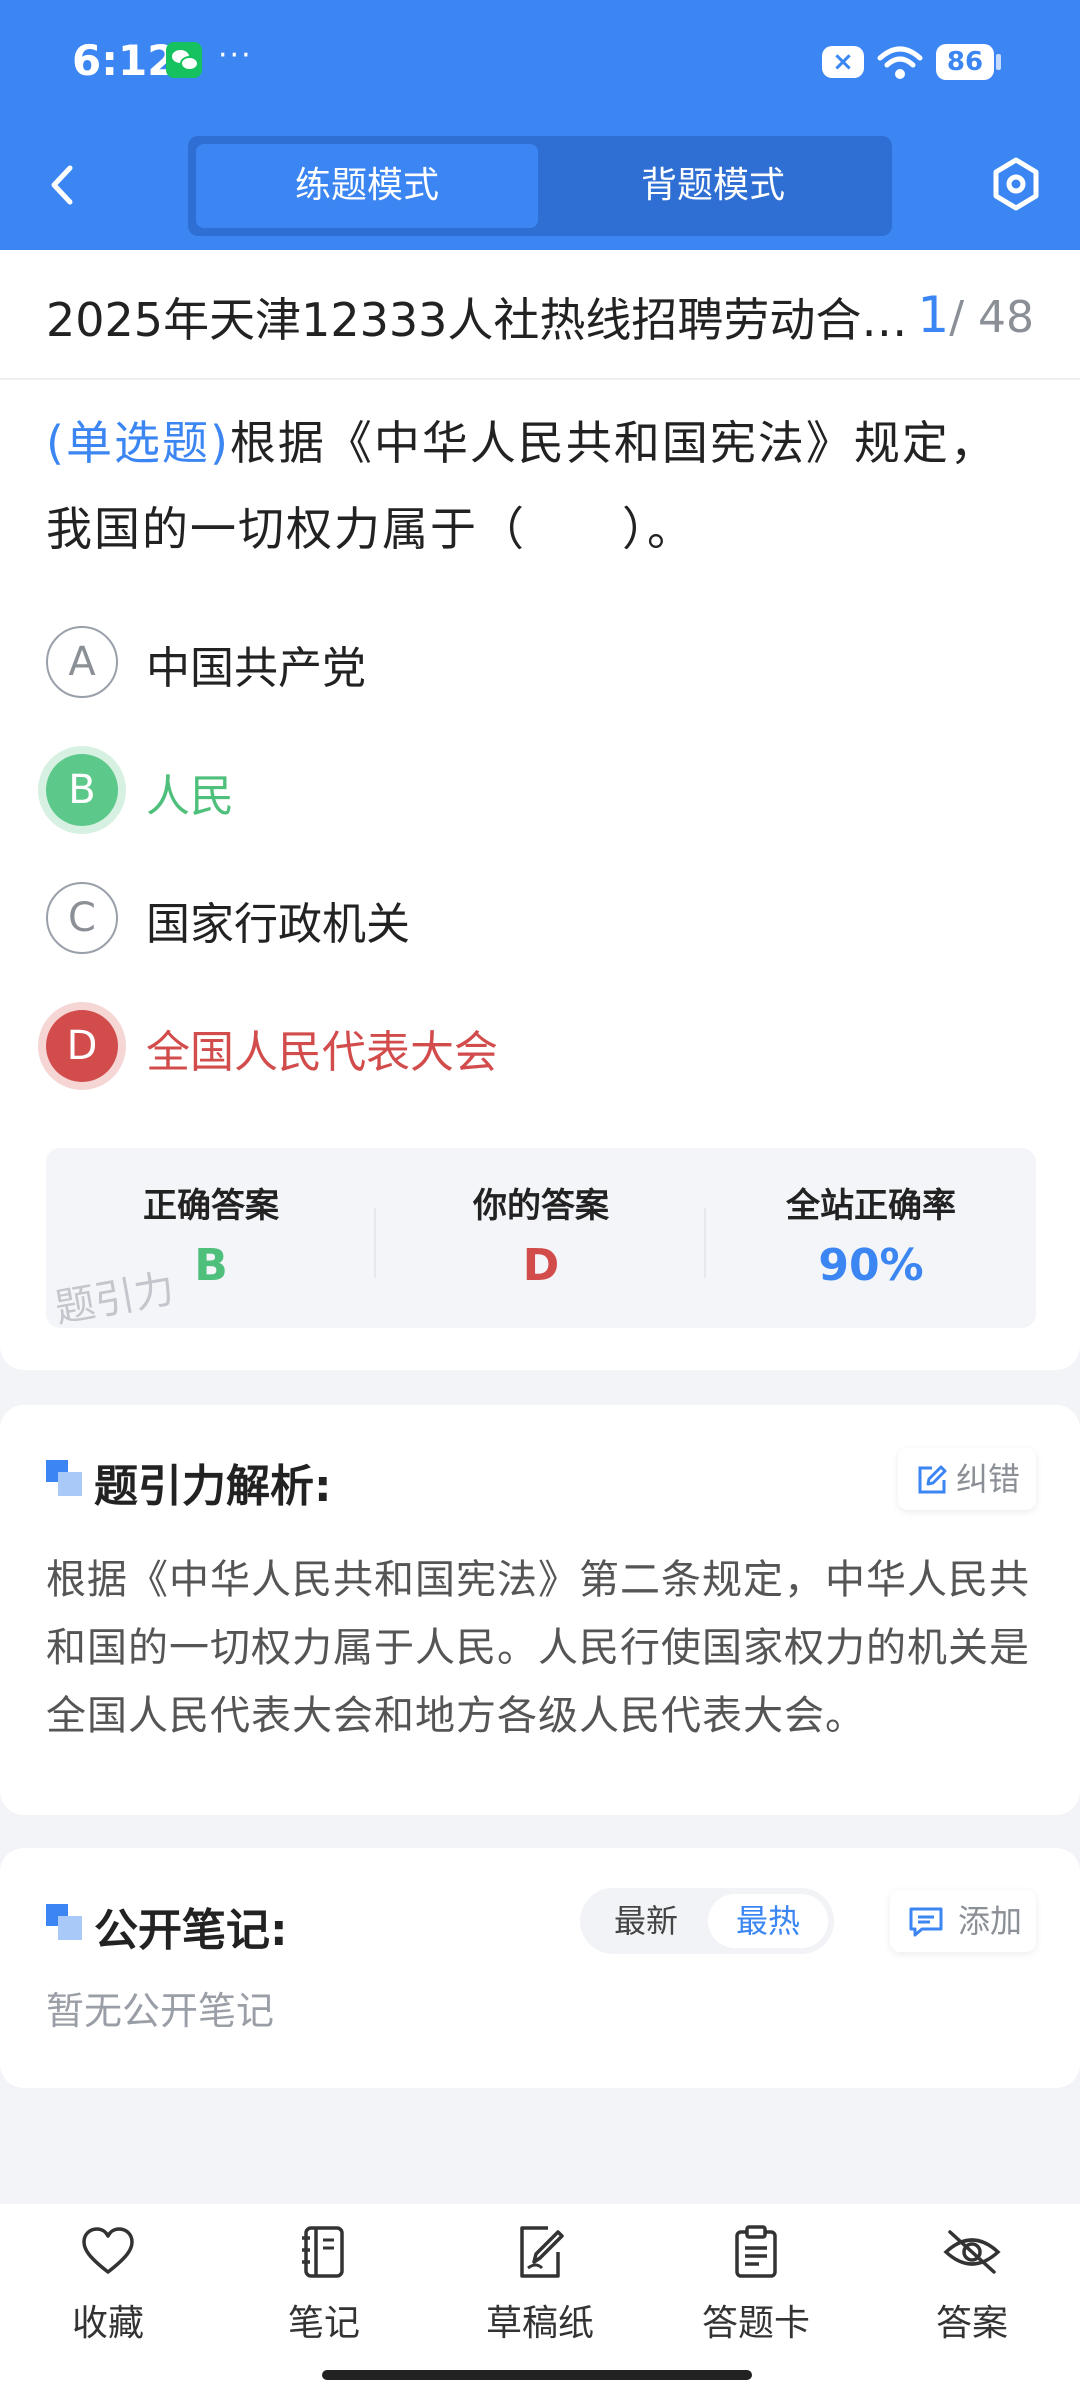  What do you see at coordinates (367, 186) in the screenshot?
I see `tab-practice-mode: 练题模式` at bounding box center [367, 186].